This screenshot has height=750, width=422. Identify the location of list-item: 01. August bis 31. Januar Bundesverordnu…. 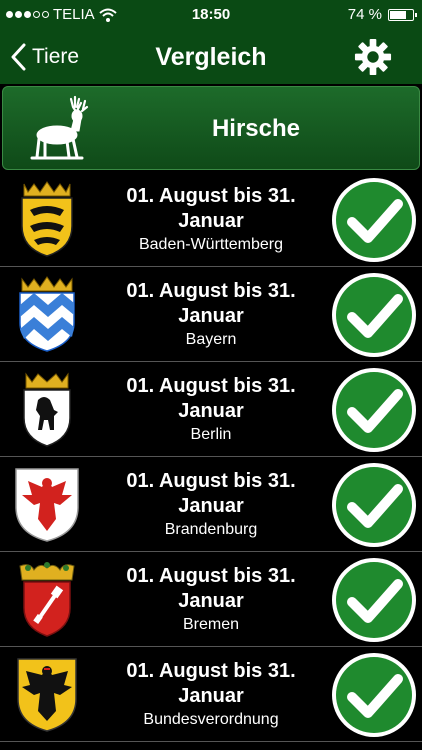
(211, 694).